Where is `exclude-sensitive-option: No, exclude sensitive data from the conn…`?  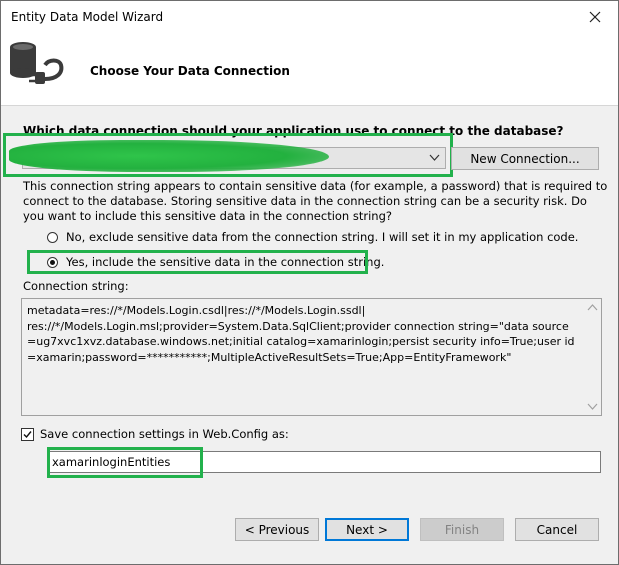
exclude-sensitive-option: No, exclude sensitive data from the conn… is located at coordinates (312, 237).